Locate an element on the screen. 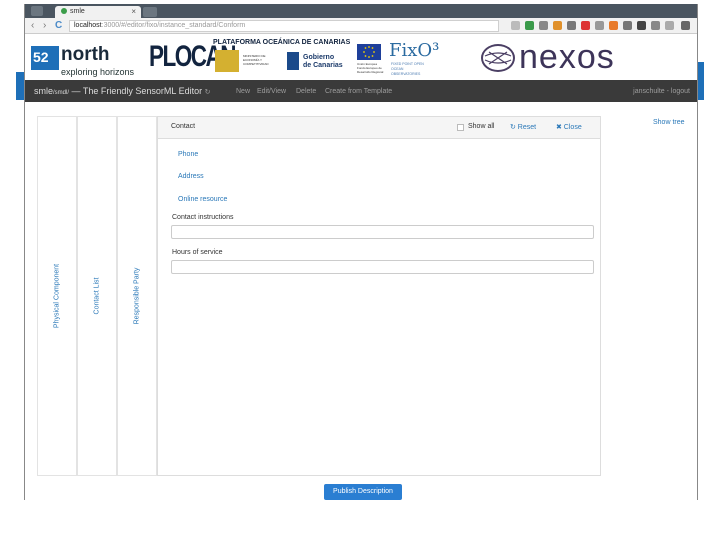  reset-button: ↻ Reset is located at coordinates (523, 127).